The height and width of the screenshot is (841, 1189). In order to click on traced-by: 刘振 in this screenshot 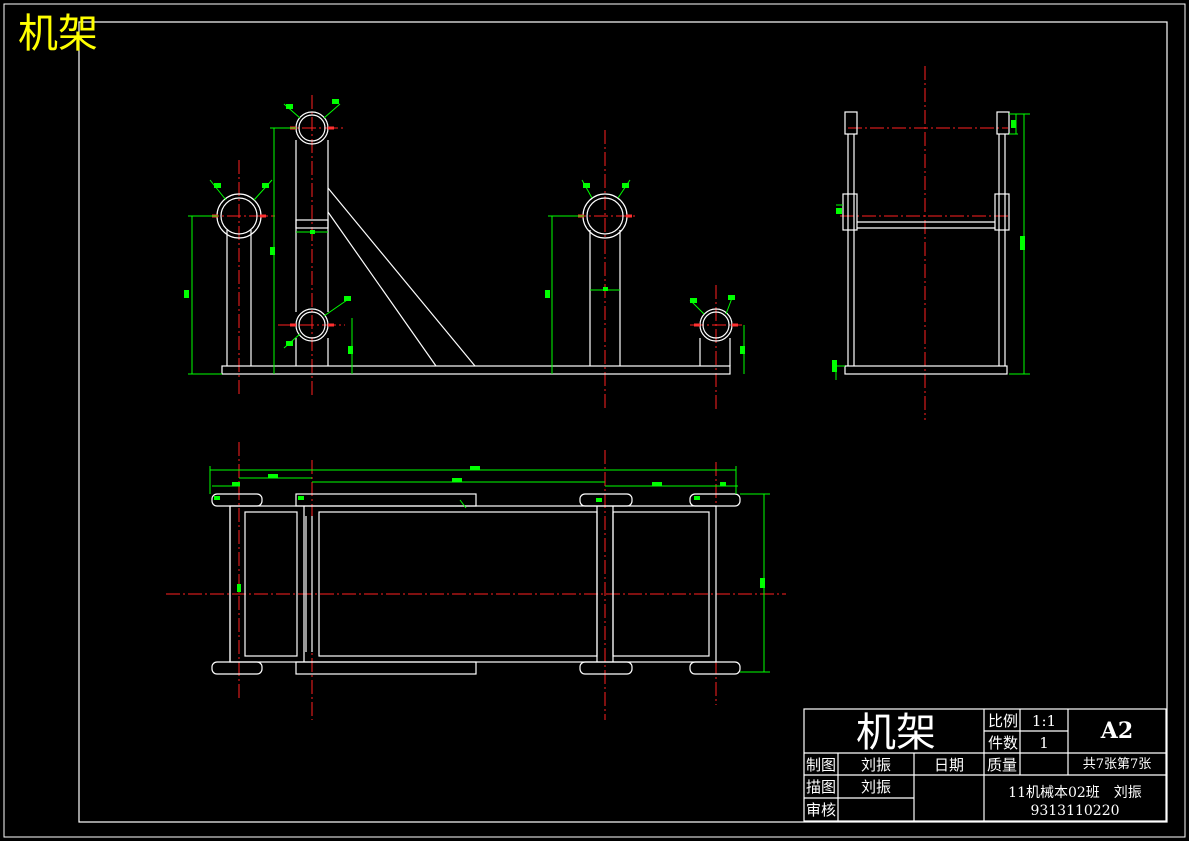, I will do `click(875, 787)`.